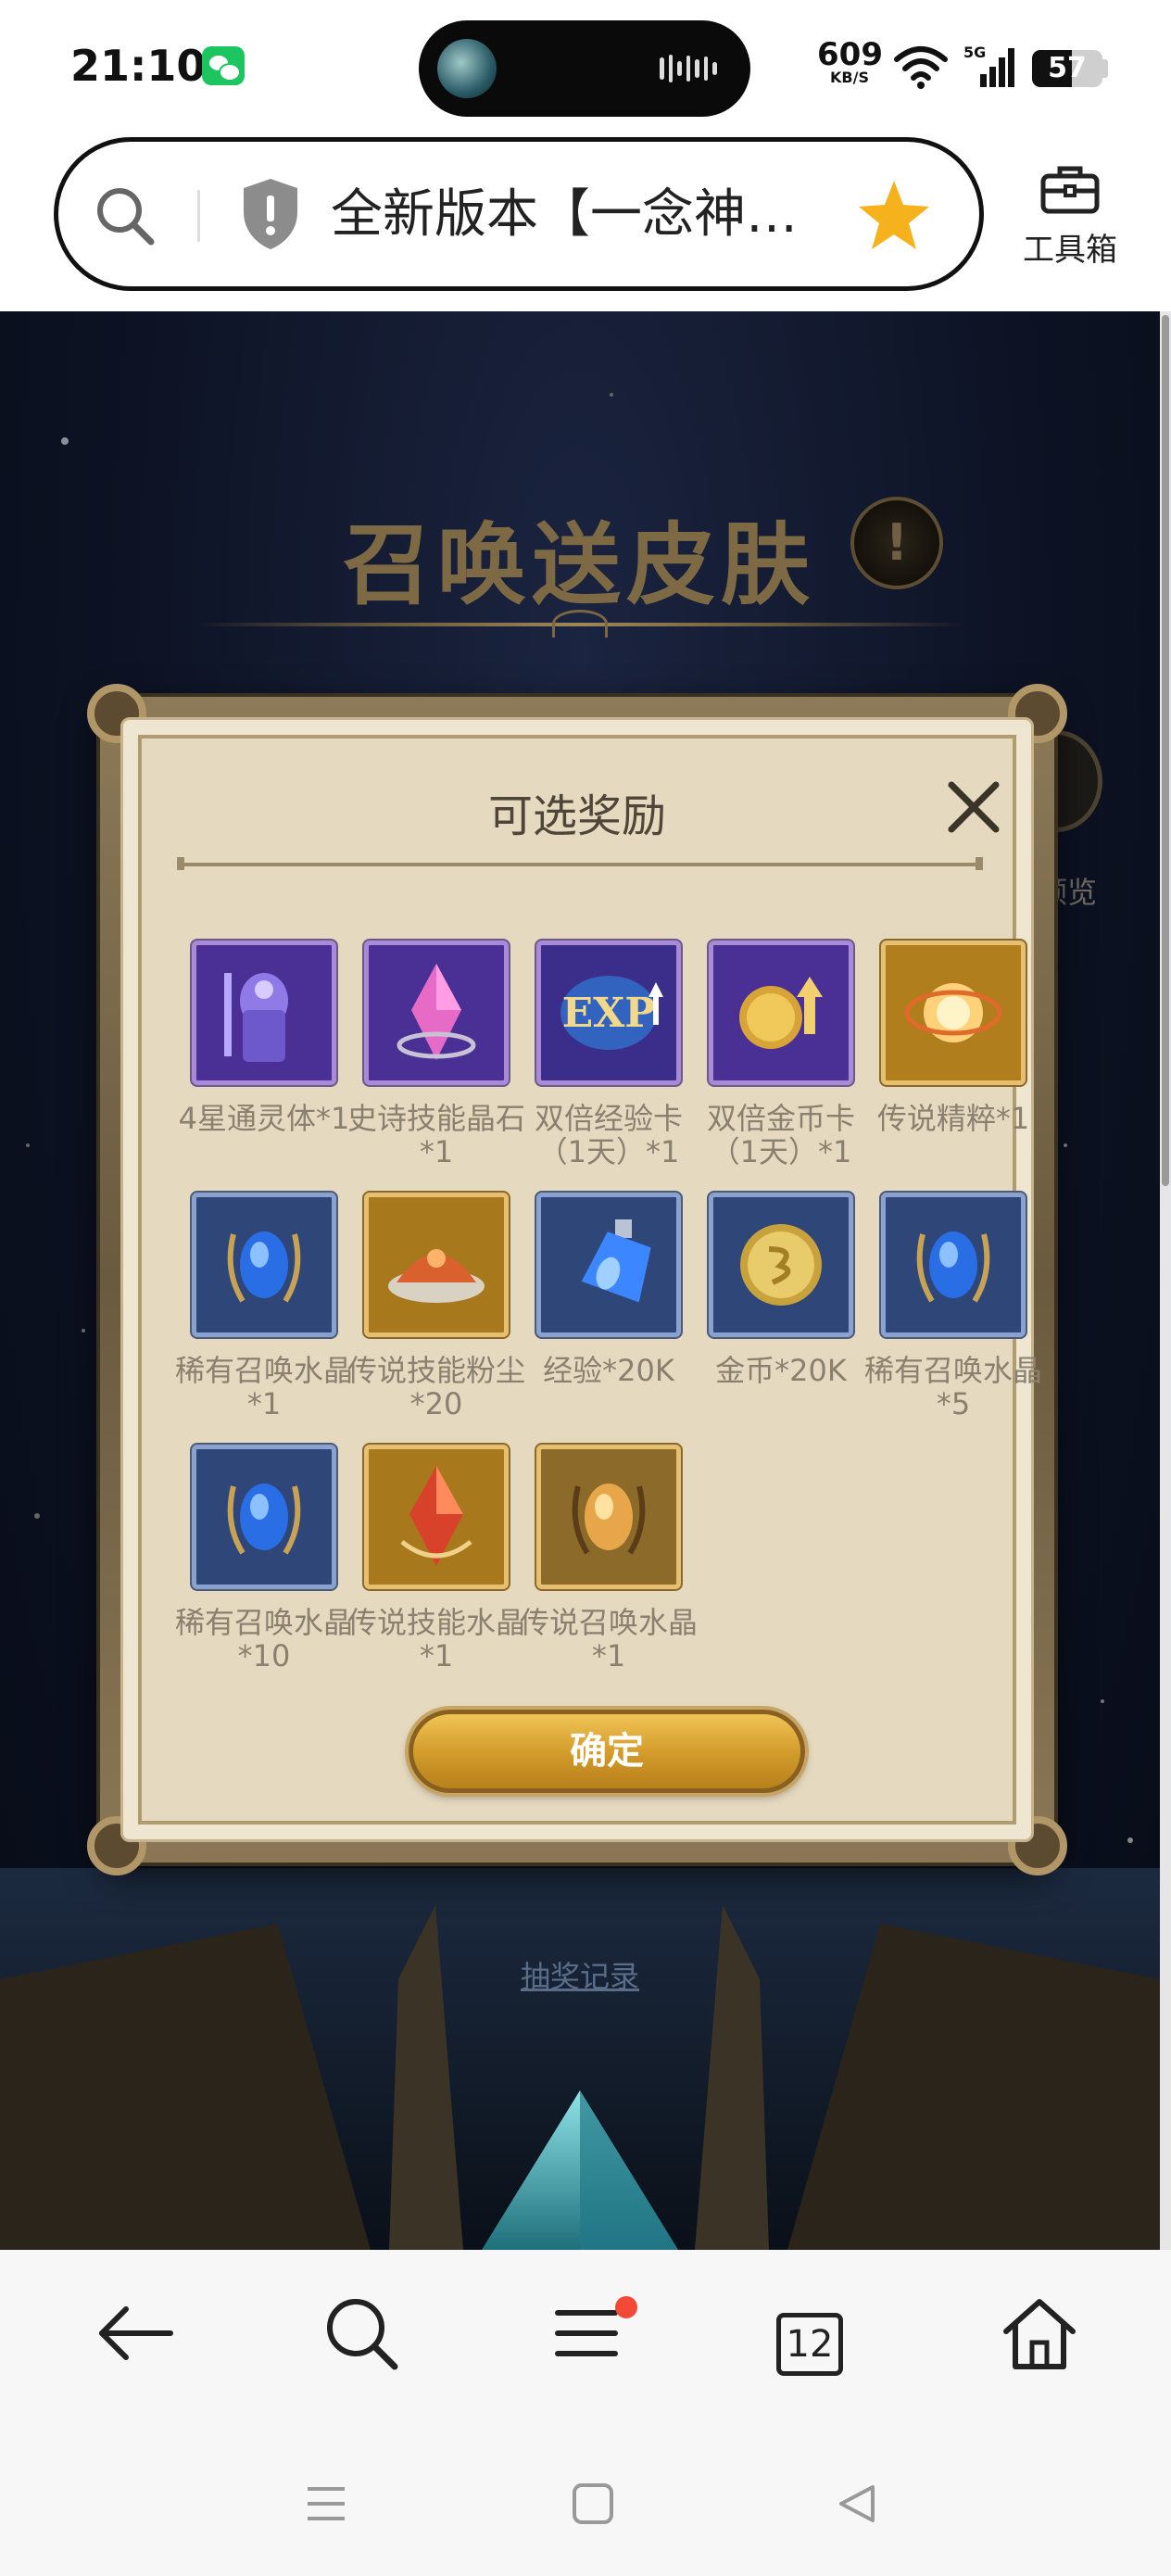  What do you see at coordinates (781, 1013) in the screenshot?
I see `gold-card-icon` at bounding box center [781, 1013].